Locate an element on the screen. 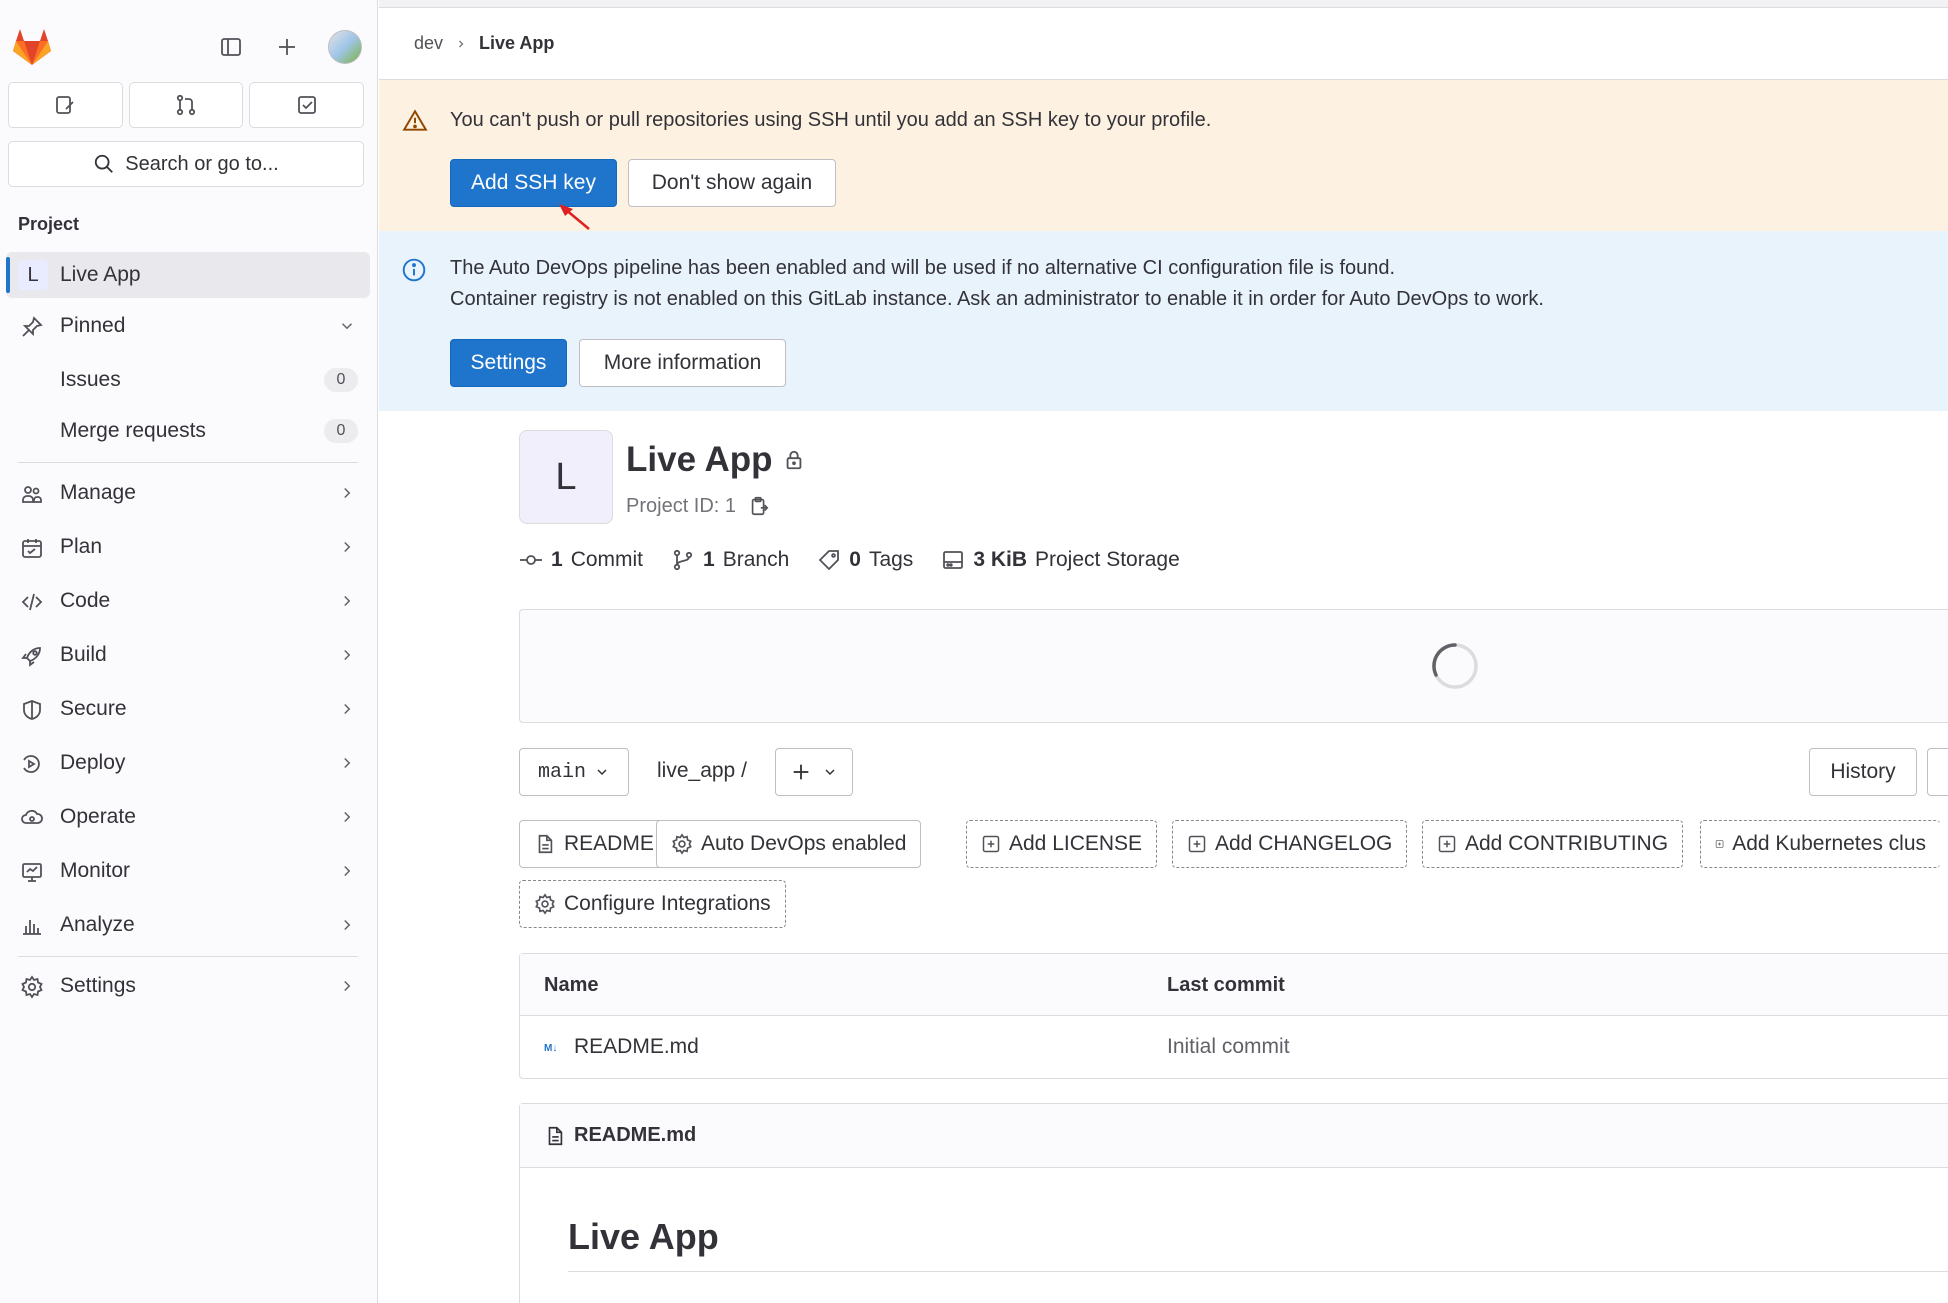 The image size is (1948, 1303). quick-actions is located at coordinates (186, 105).